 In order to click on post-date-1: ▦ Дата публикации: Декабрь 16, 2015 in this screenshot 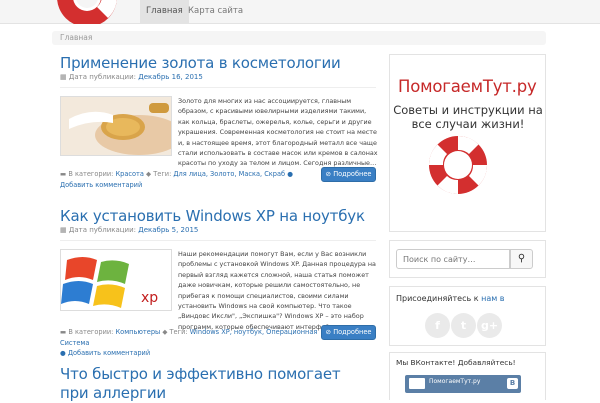, I will do `click(131, 77)`.